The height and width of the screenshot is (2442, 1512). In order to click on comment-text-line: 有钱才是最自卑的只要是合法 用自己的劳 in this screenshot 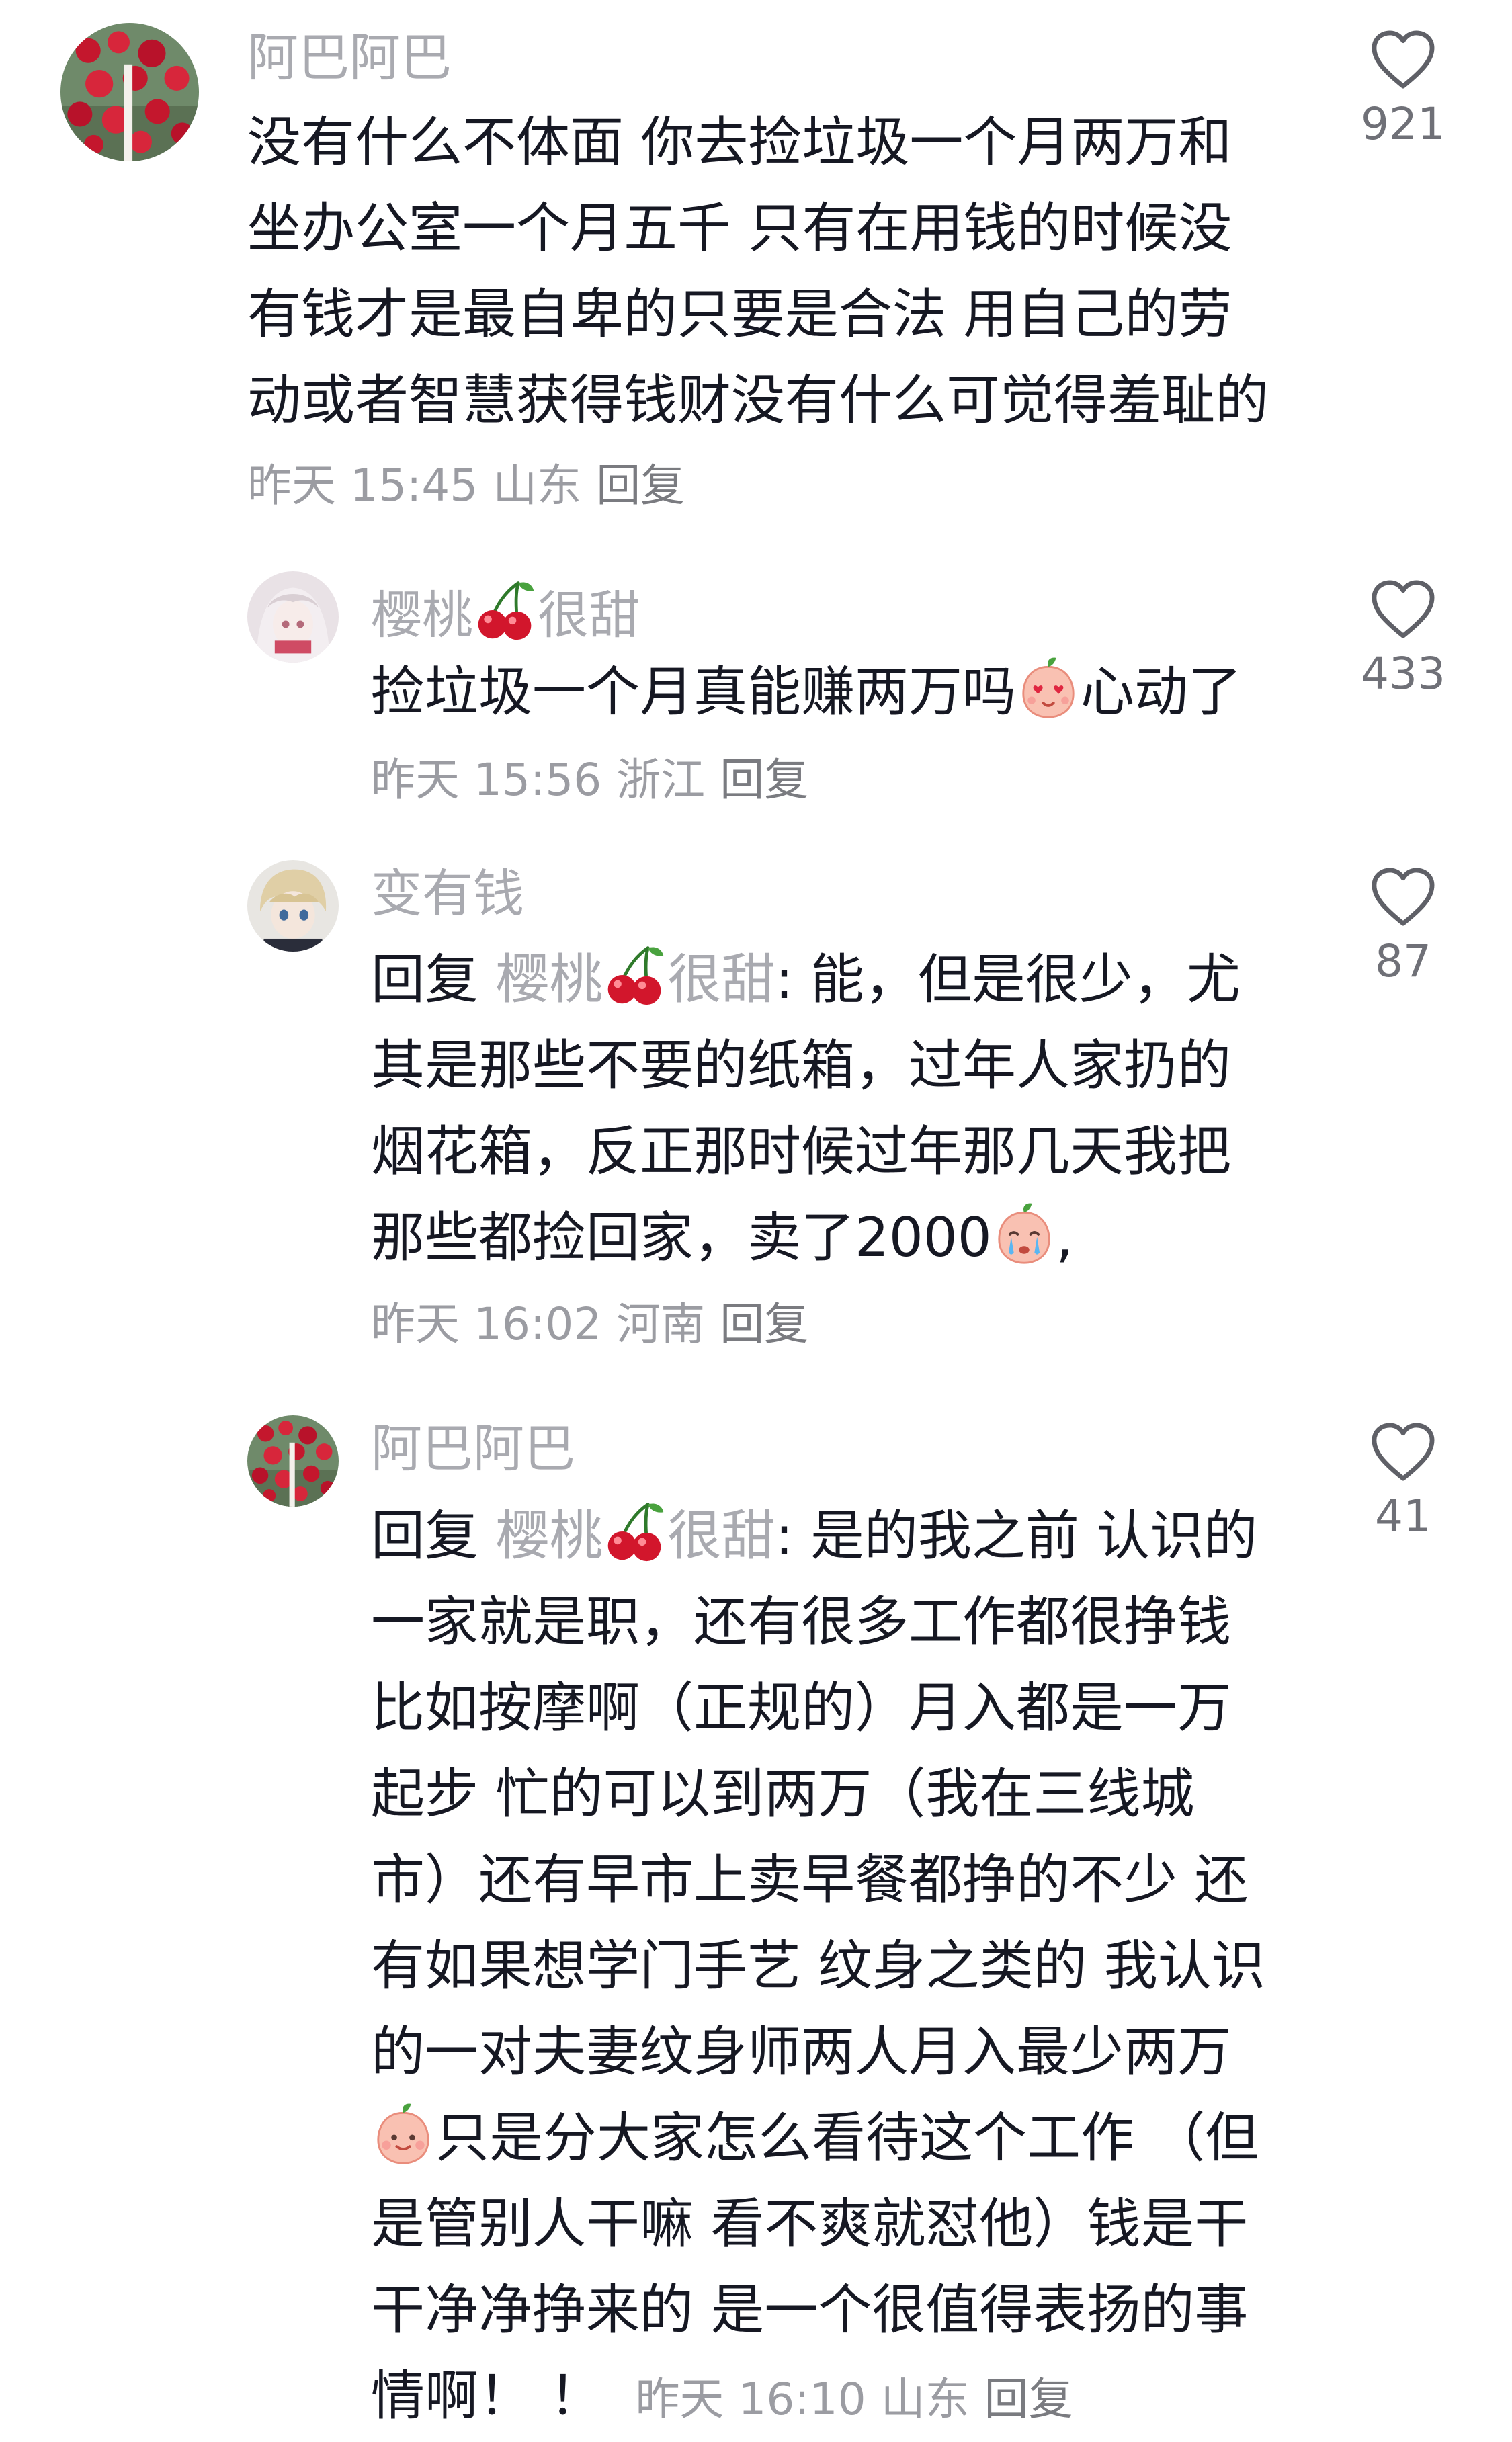, I will do `click(740, 314)`.